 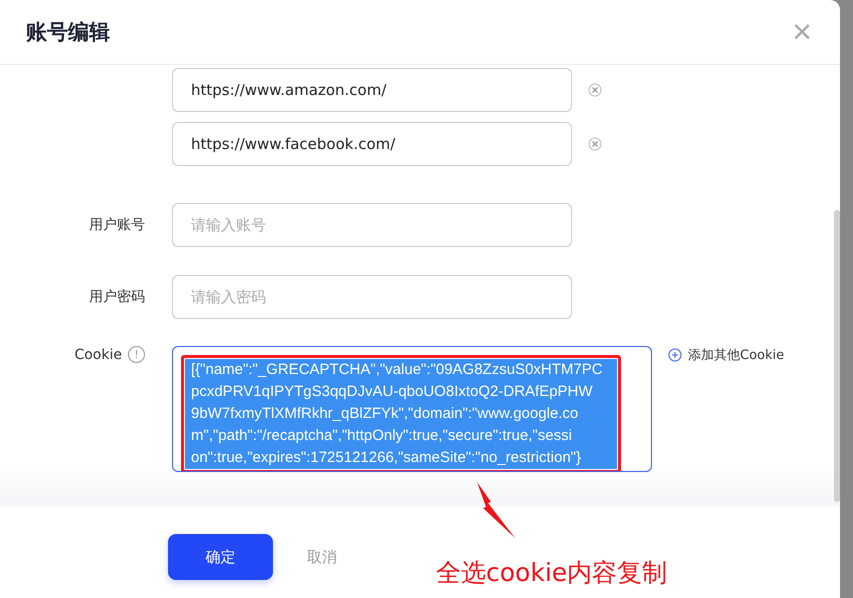 I want to click on cookie-textarea, so click(x=412, y=409).